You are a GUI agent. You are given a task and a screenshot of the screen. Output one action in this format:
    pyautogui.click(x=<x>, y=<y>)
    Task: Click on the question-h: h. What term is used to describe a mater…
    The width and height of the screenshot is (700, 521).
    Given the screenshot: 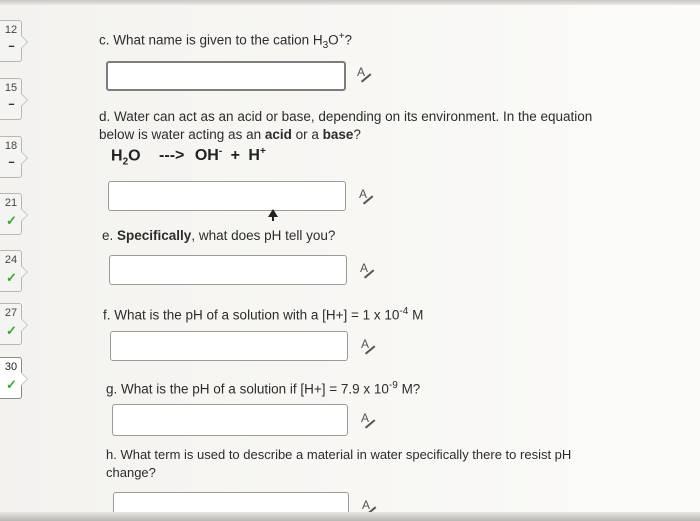 What is the action you would take?
    pyautogui.click(x=339, y=463)
    